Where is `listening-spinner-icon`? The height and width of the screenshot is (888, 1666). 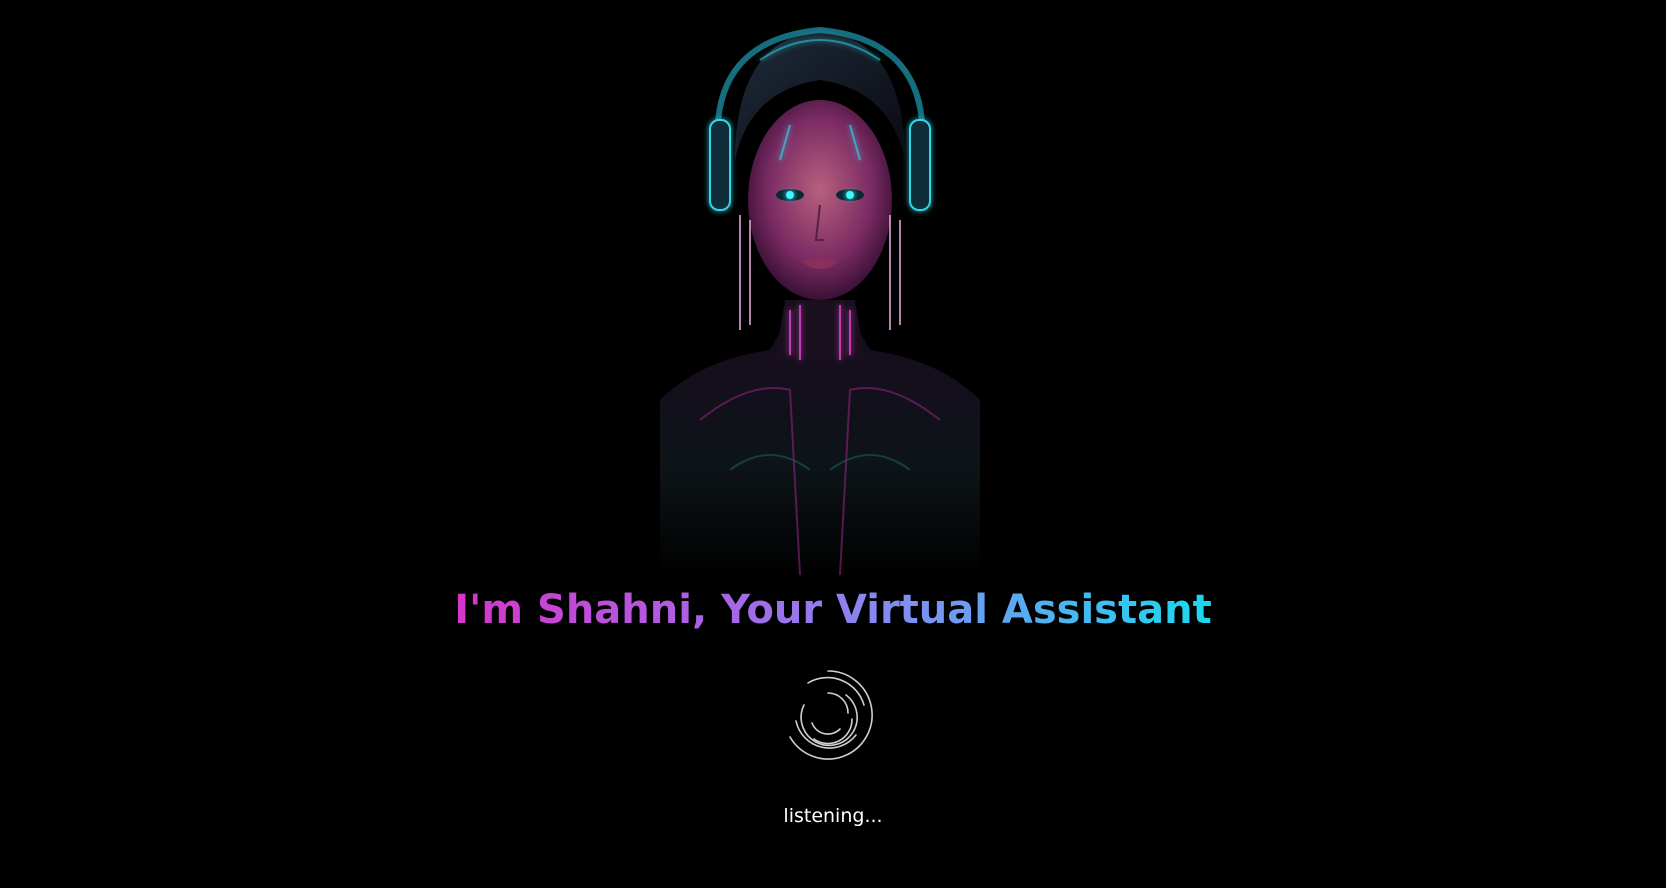
listening-spinner-icon is located at coordinates (831, 715).